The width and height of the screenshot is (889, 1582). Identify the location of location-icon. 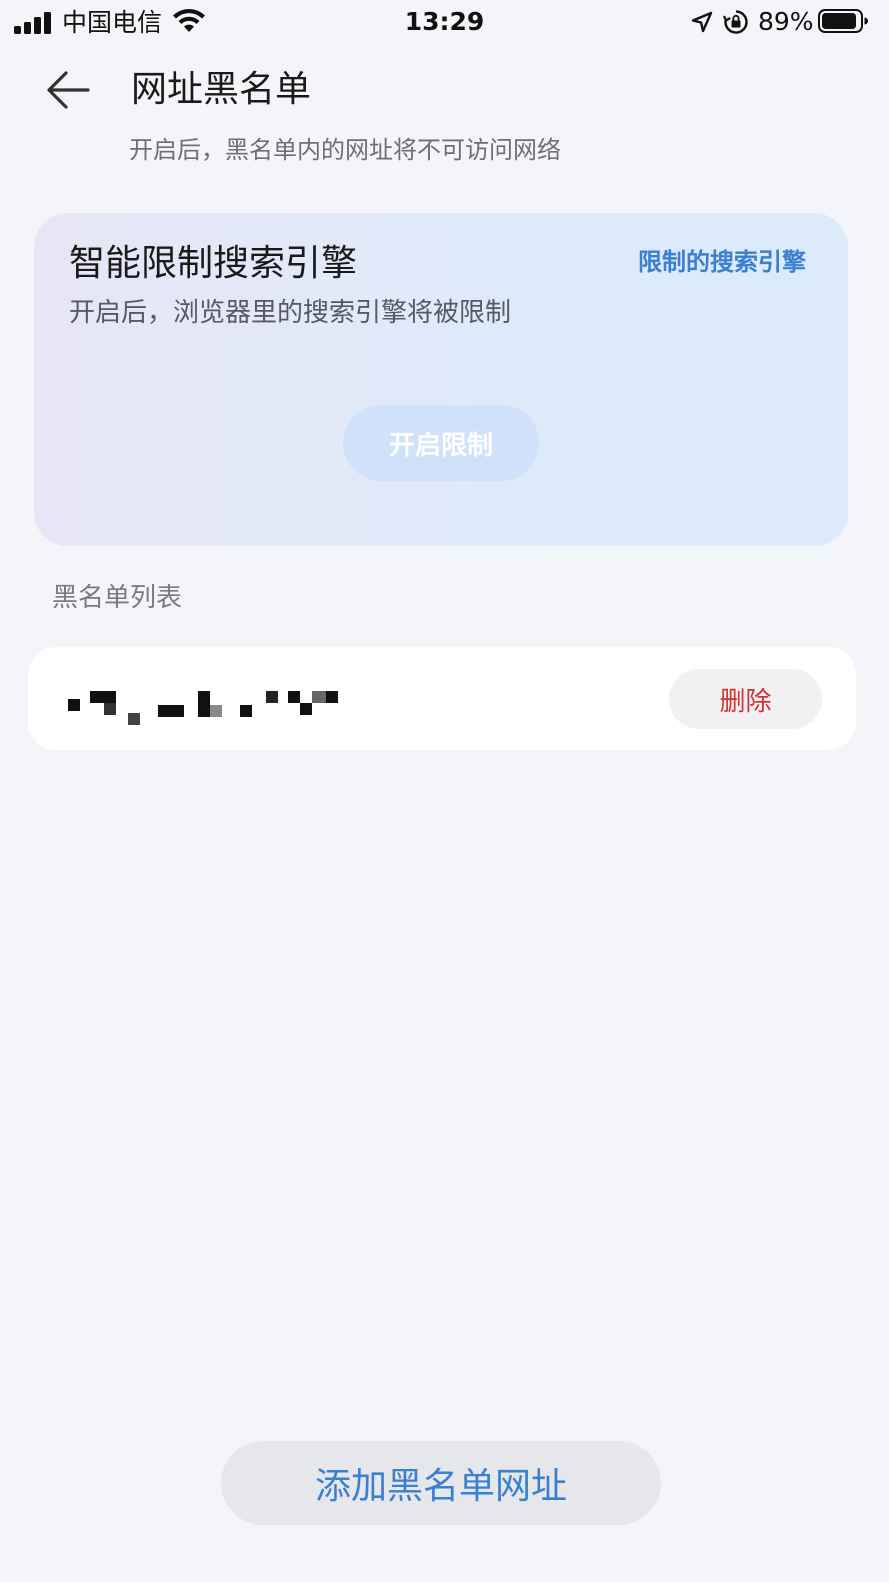
(702, 22).